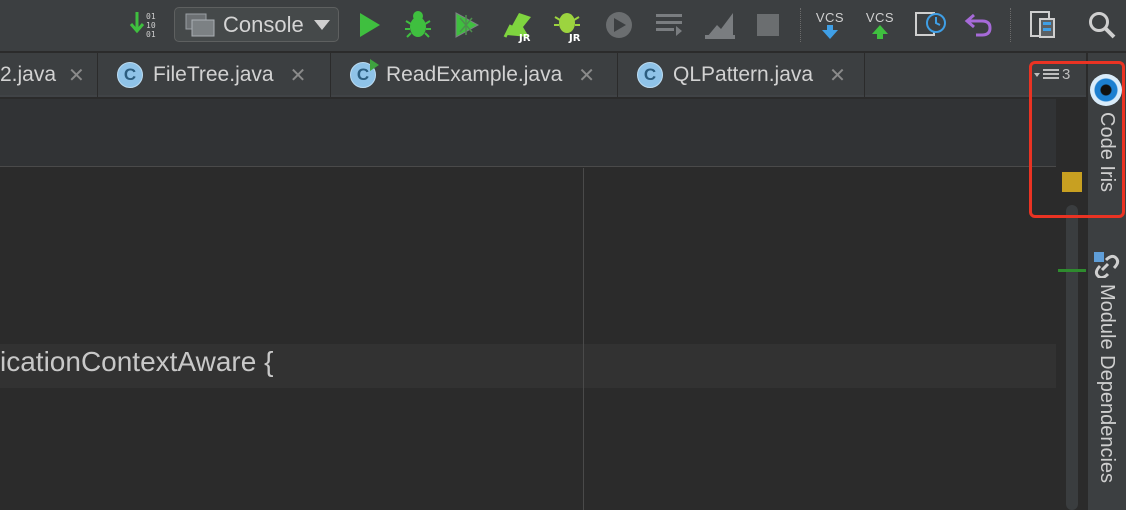 The width and height of the screenshot is (1126, 510). I want to click on tab-readexample-java: C ReadExample.java ✕, so click(475, 75).